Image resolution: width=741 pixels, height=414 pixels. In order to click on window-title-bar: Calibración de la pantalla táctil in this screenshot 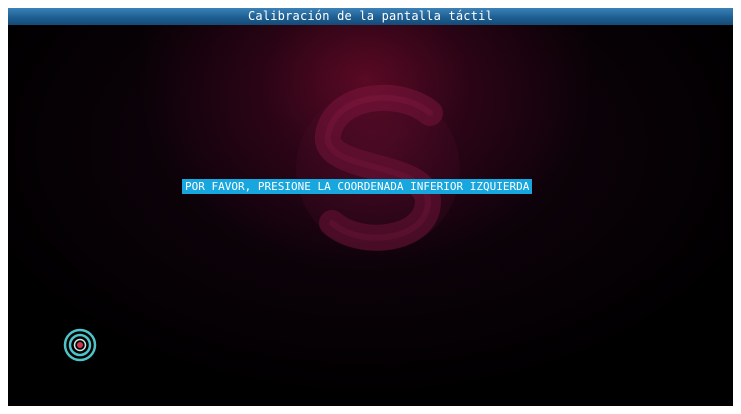, I will do `click(370, 16)`.